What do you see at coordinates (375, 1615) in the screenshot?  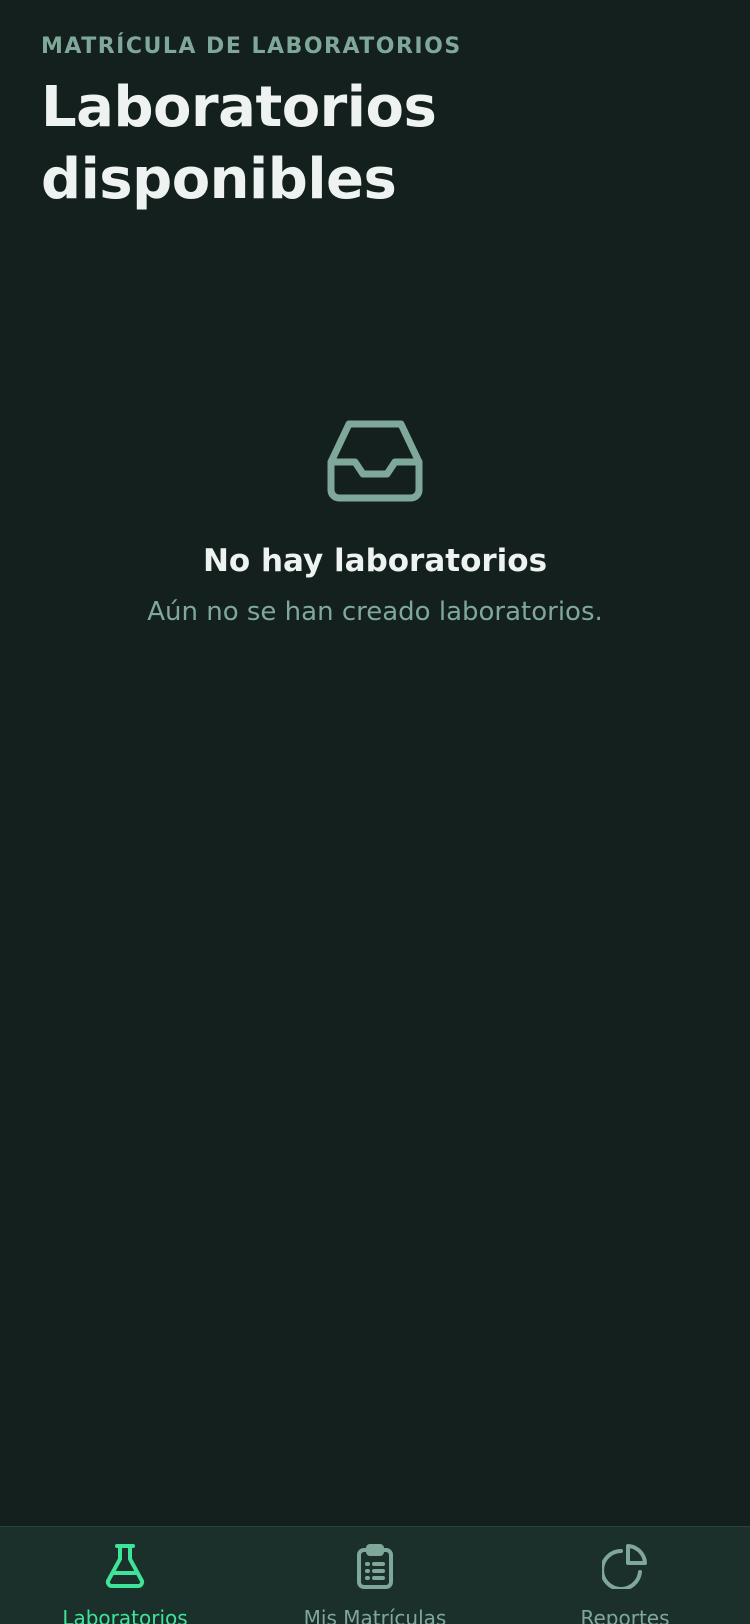 I see `tab-label-mis-matriculas: Mis Matrículas` at bounding box center [375, 1615].